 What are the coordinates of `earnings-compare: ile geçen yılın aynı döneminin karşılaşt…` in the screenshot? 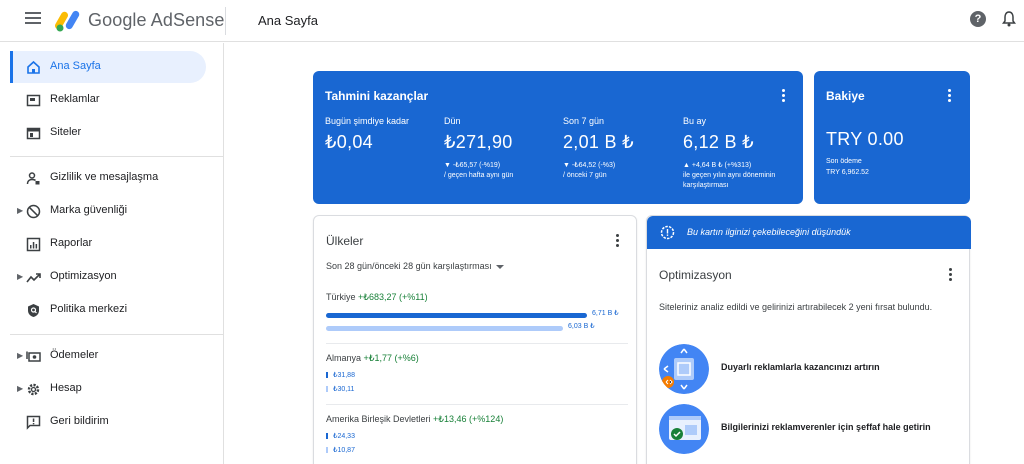 It's located at (729, 180).